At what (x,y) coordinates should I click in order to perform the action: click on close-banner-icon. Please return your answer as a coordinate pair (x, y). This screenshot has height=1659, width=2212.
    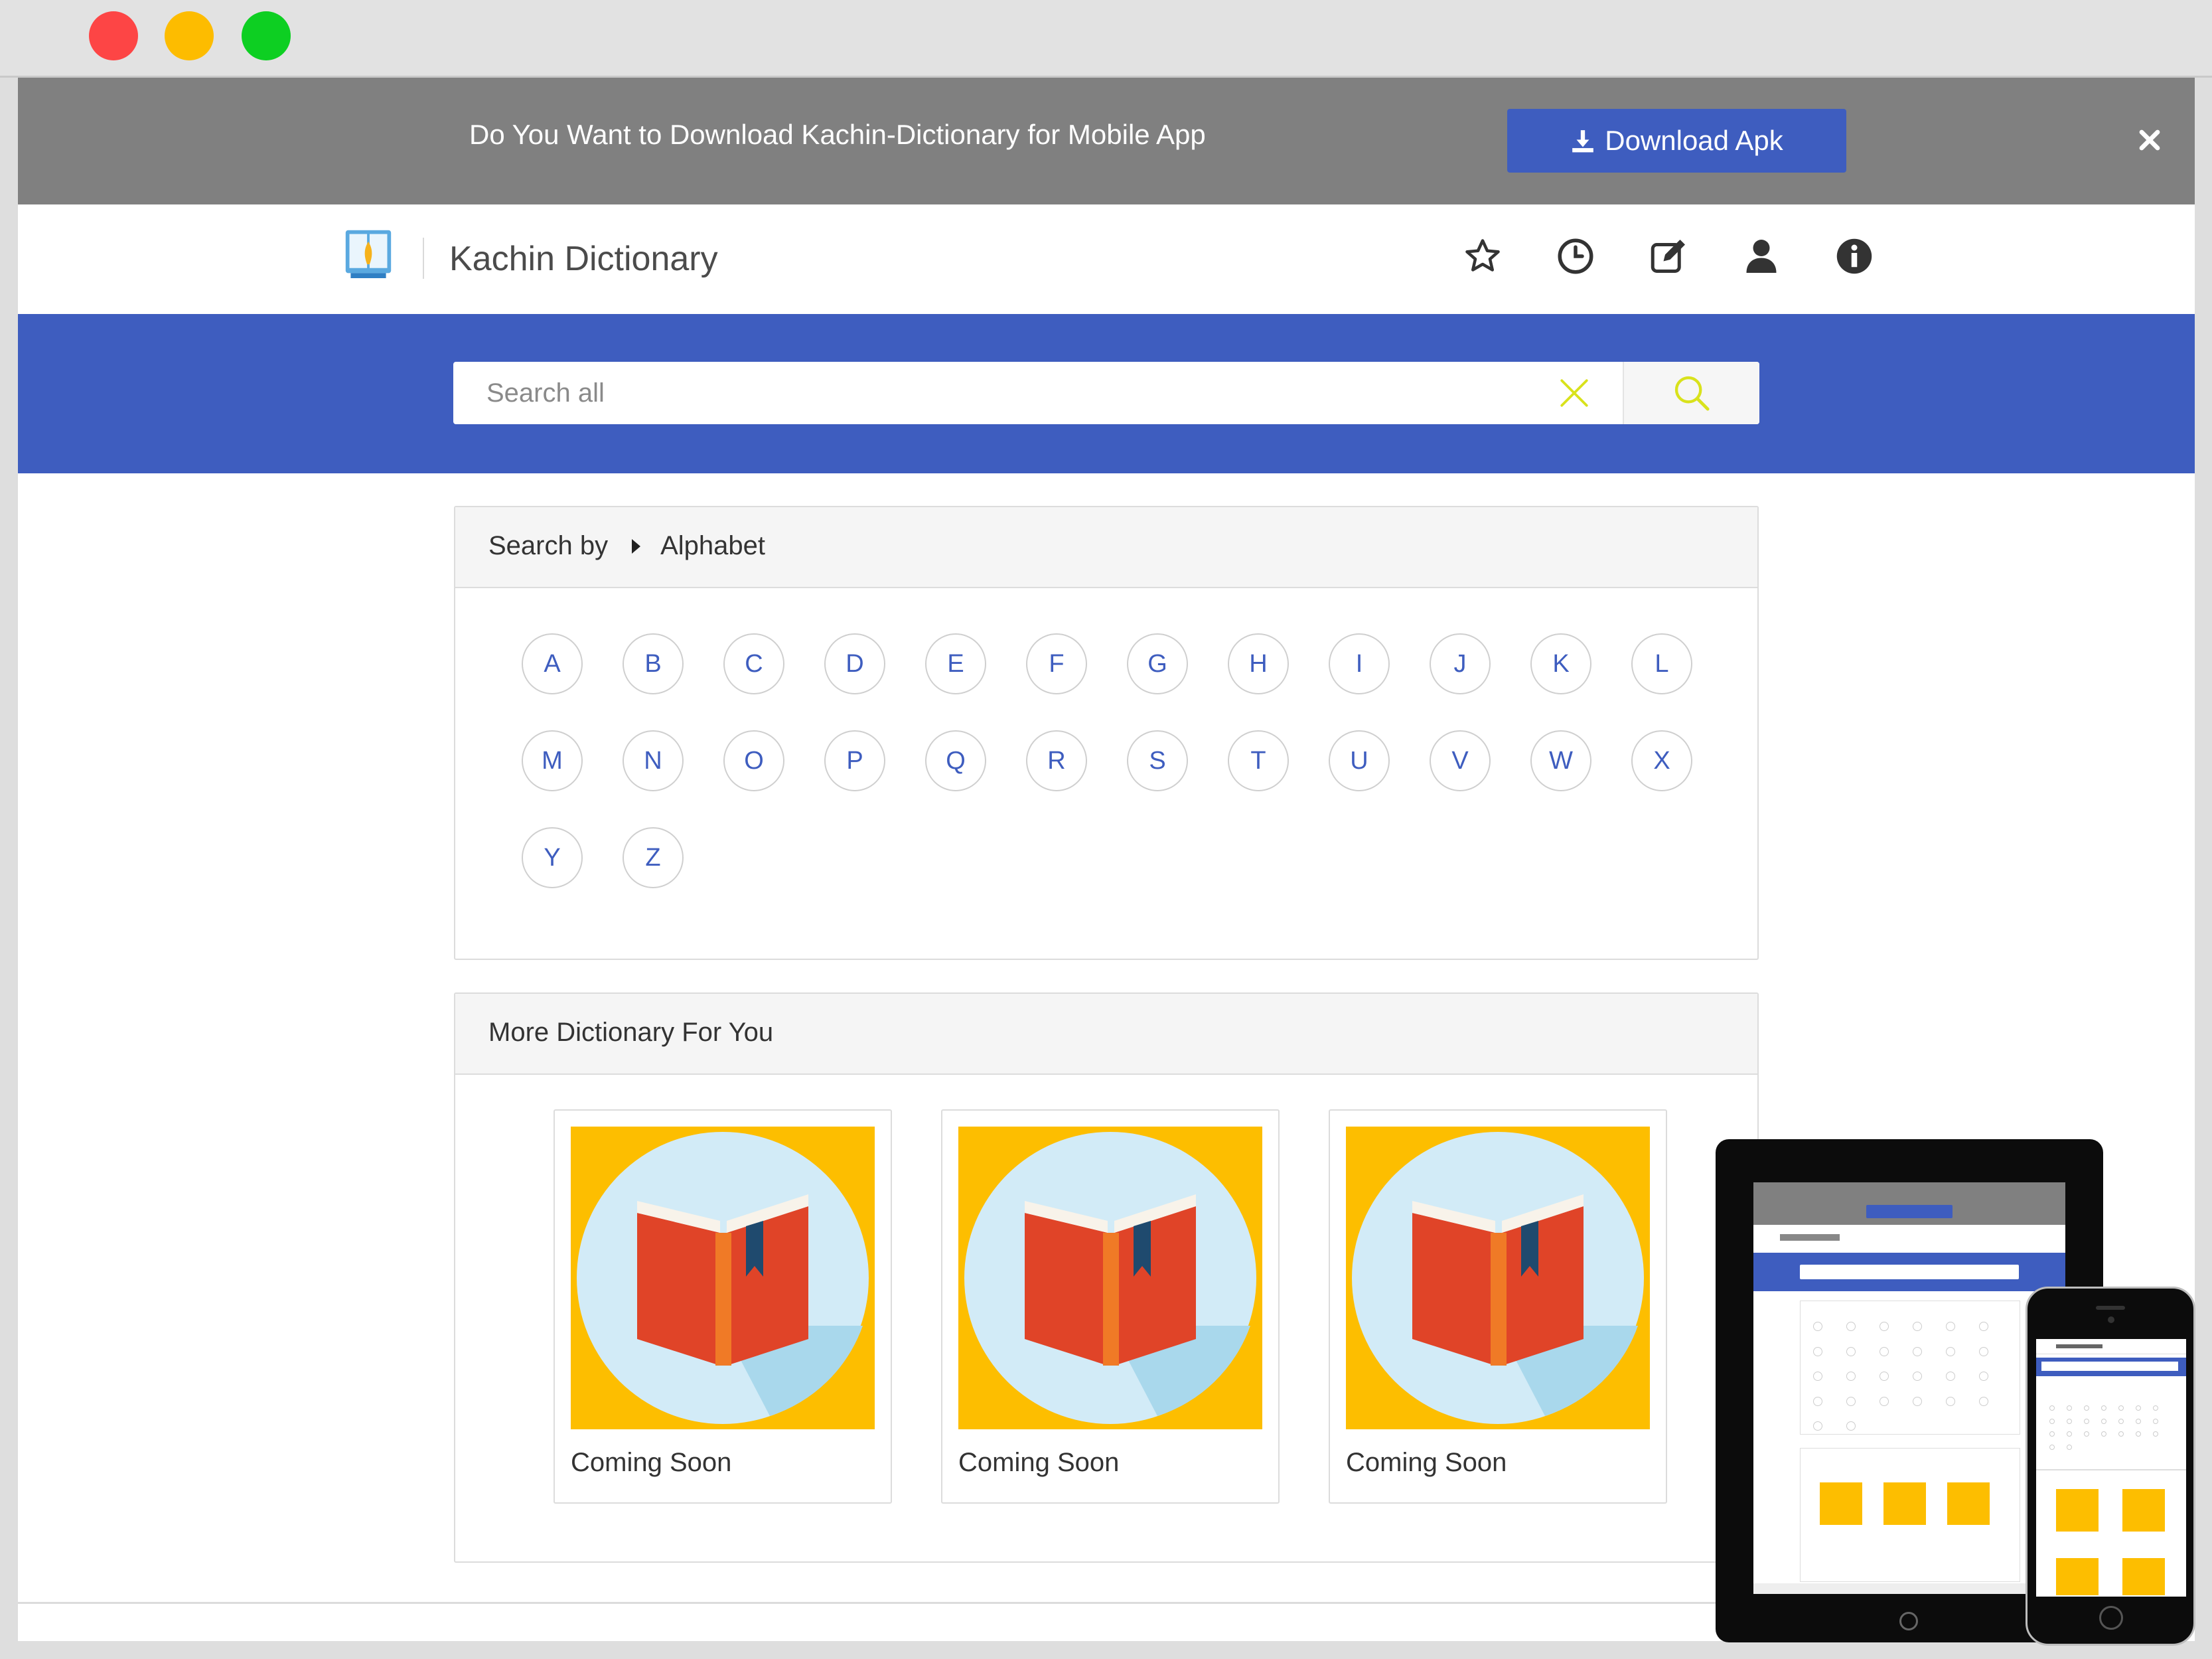
    Looking at the image, I should click on (2150, 140).